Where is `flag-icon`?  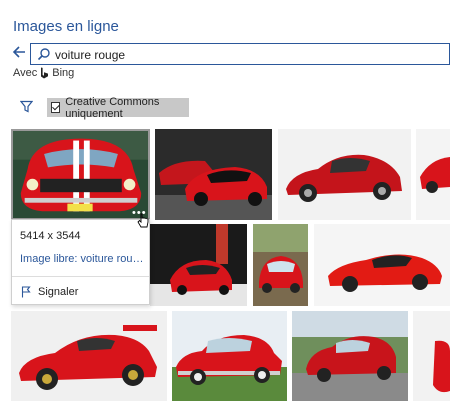
flag-icon is located at coordinates (26, 292).